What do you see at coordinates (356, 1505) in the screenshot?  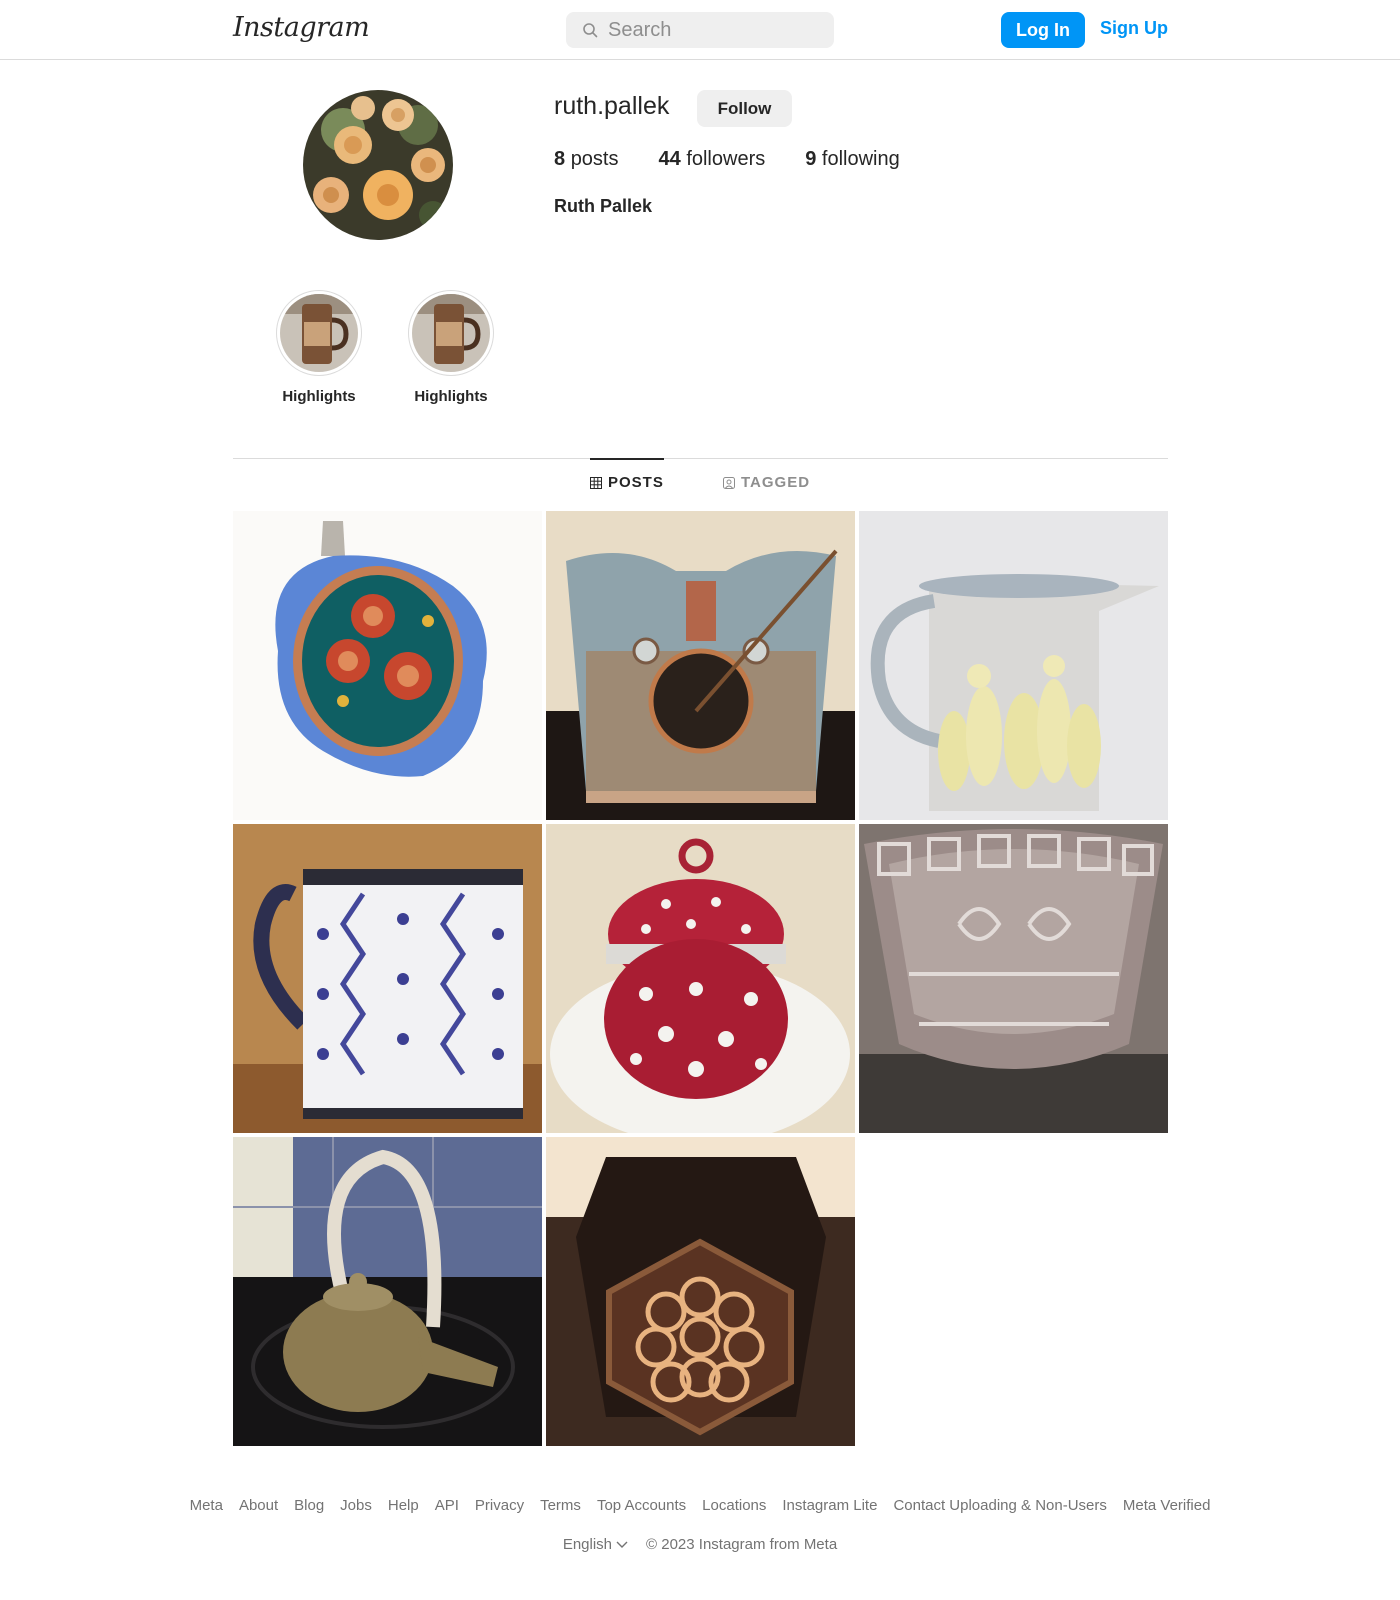 I see `footer-link: Jobs` at bounding box center [356, 1505].